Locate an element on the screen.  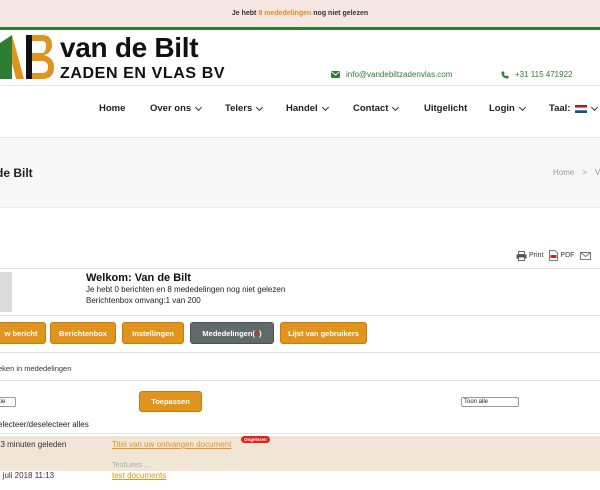
bulk-action-value: tie is located at coordinates (3, 402).